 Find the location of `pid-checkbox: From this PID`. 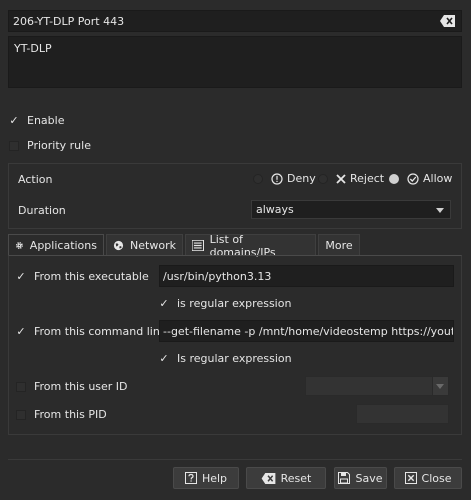

pid-checkbox: From this PID is located at coordinates (61, 414).